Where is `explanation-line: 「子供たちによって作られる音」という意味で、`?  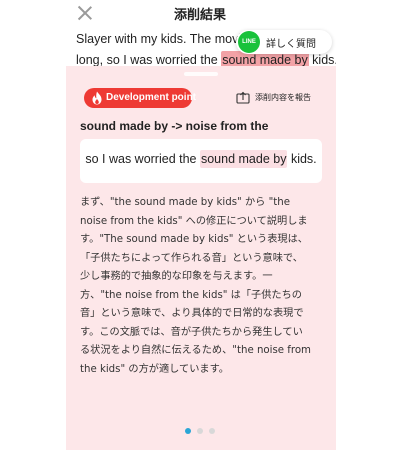 explanation-line: 「子供たちによって作られる音」という意味で、 is located at coordinates (191, 258).